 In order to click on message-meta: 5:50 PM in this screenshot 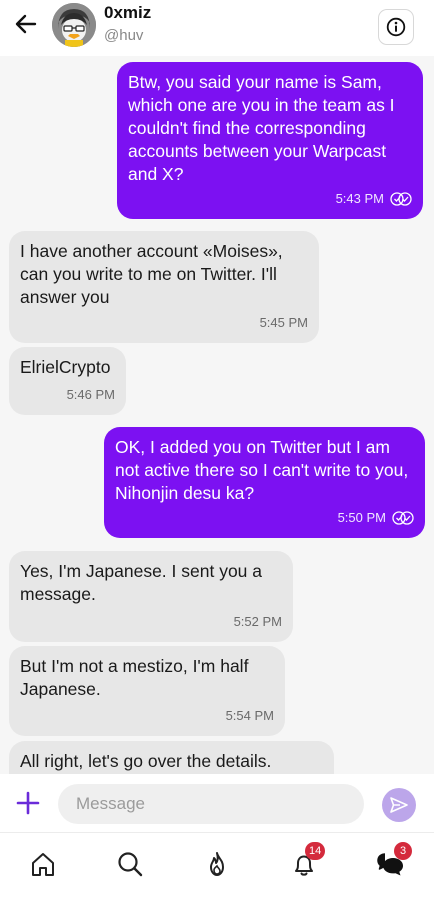, I will do `click(376, 517)`.